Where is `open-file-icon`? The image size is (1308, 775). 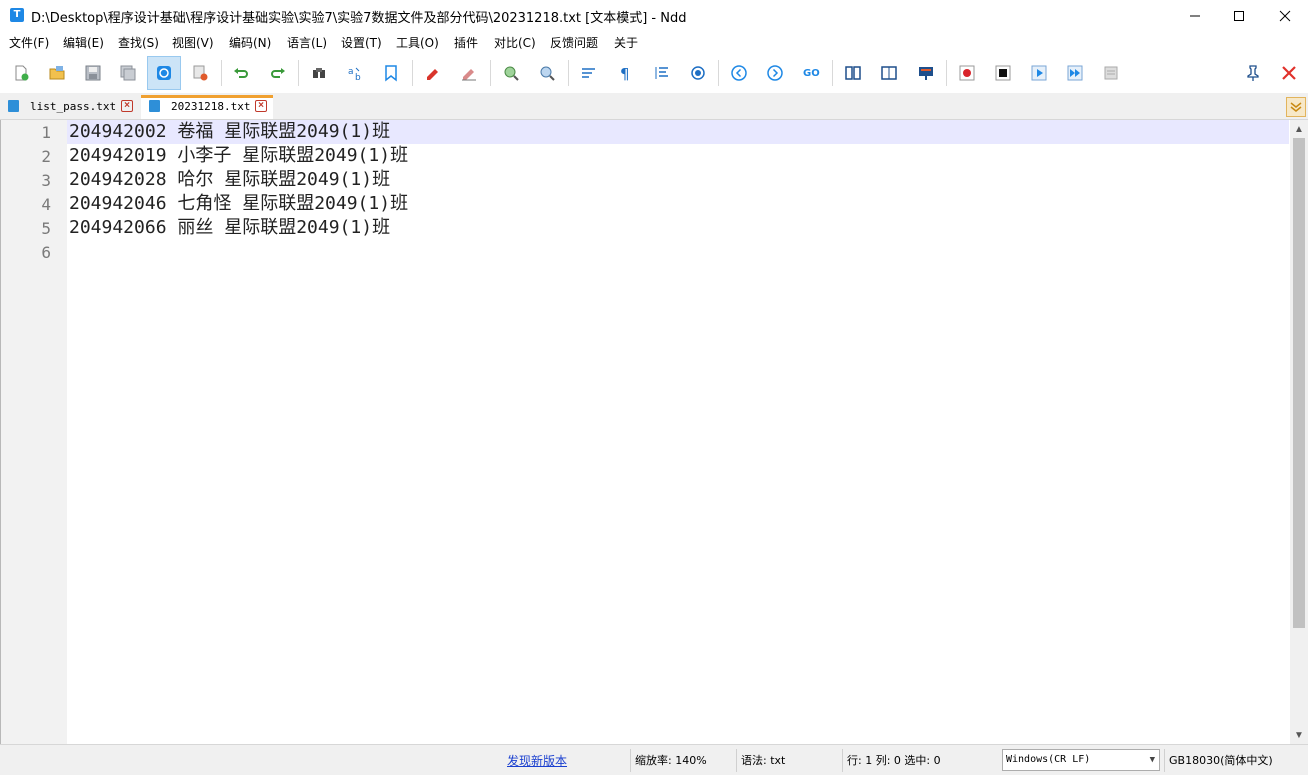
open-file-icon is located at coordinates (57, 73).